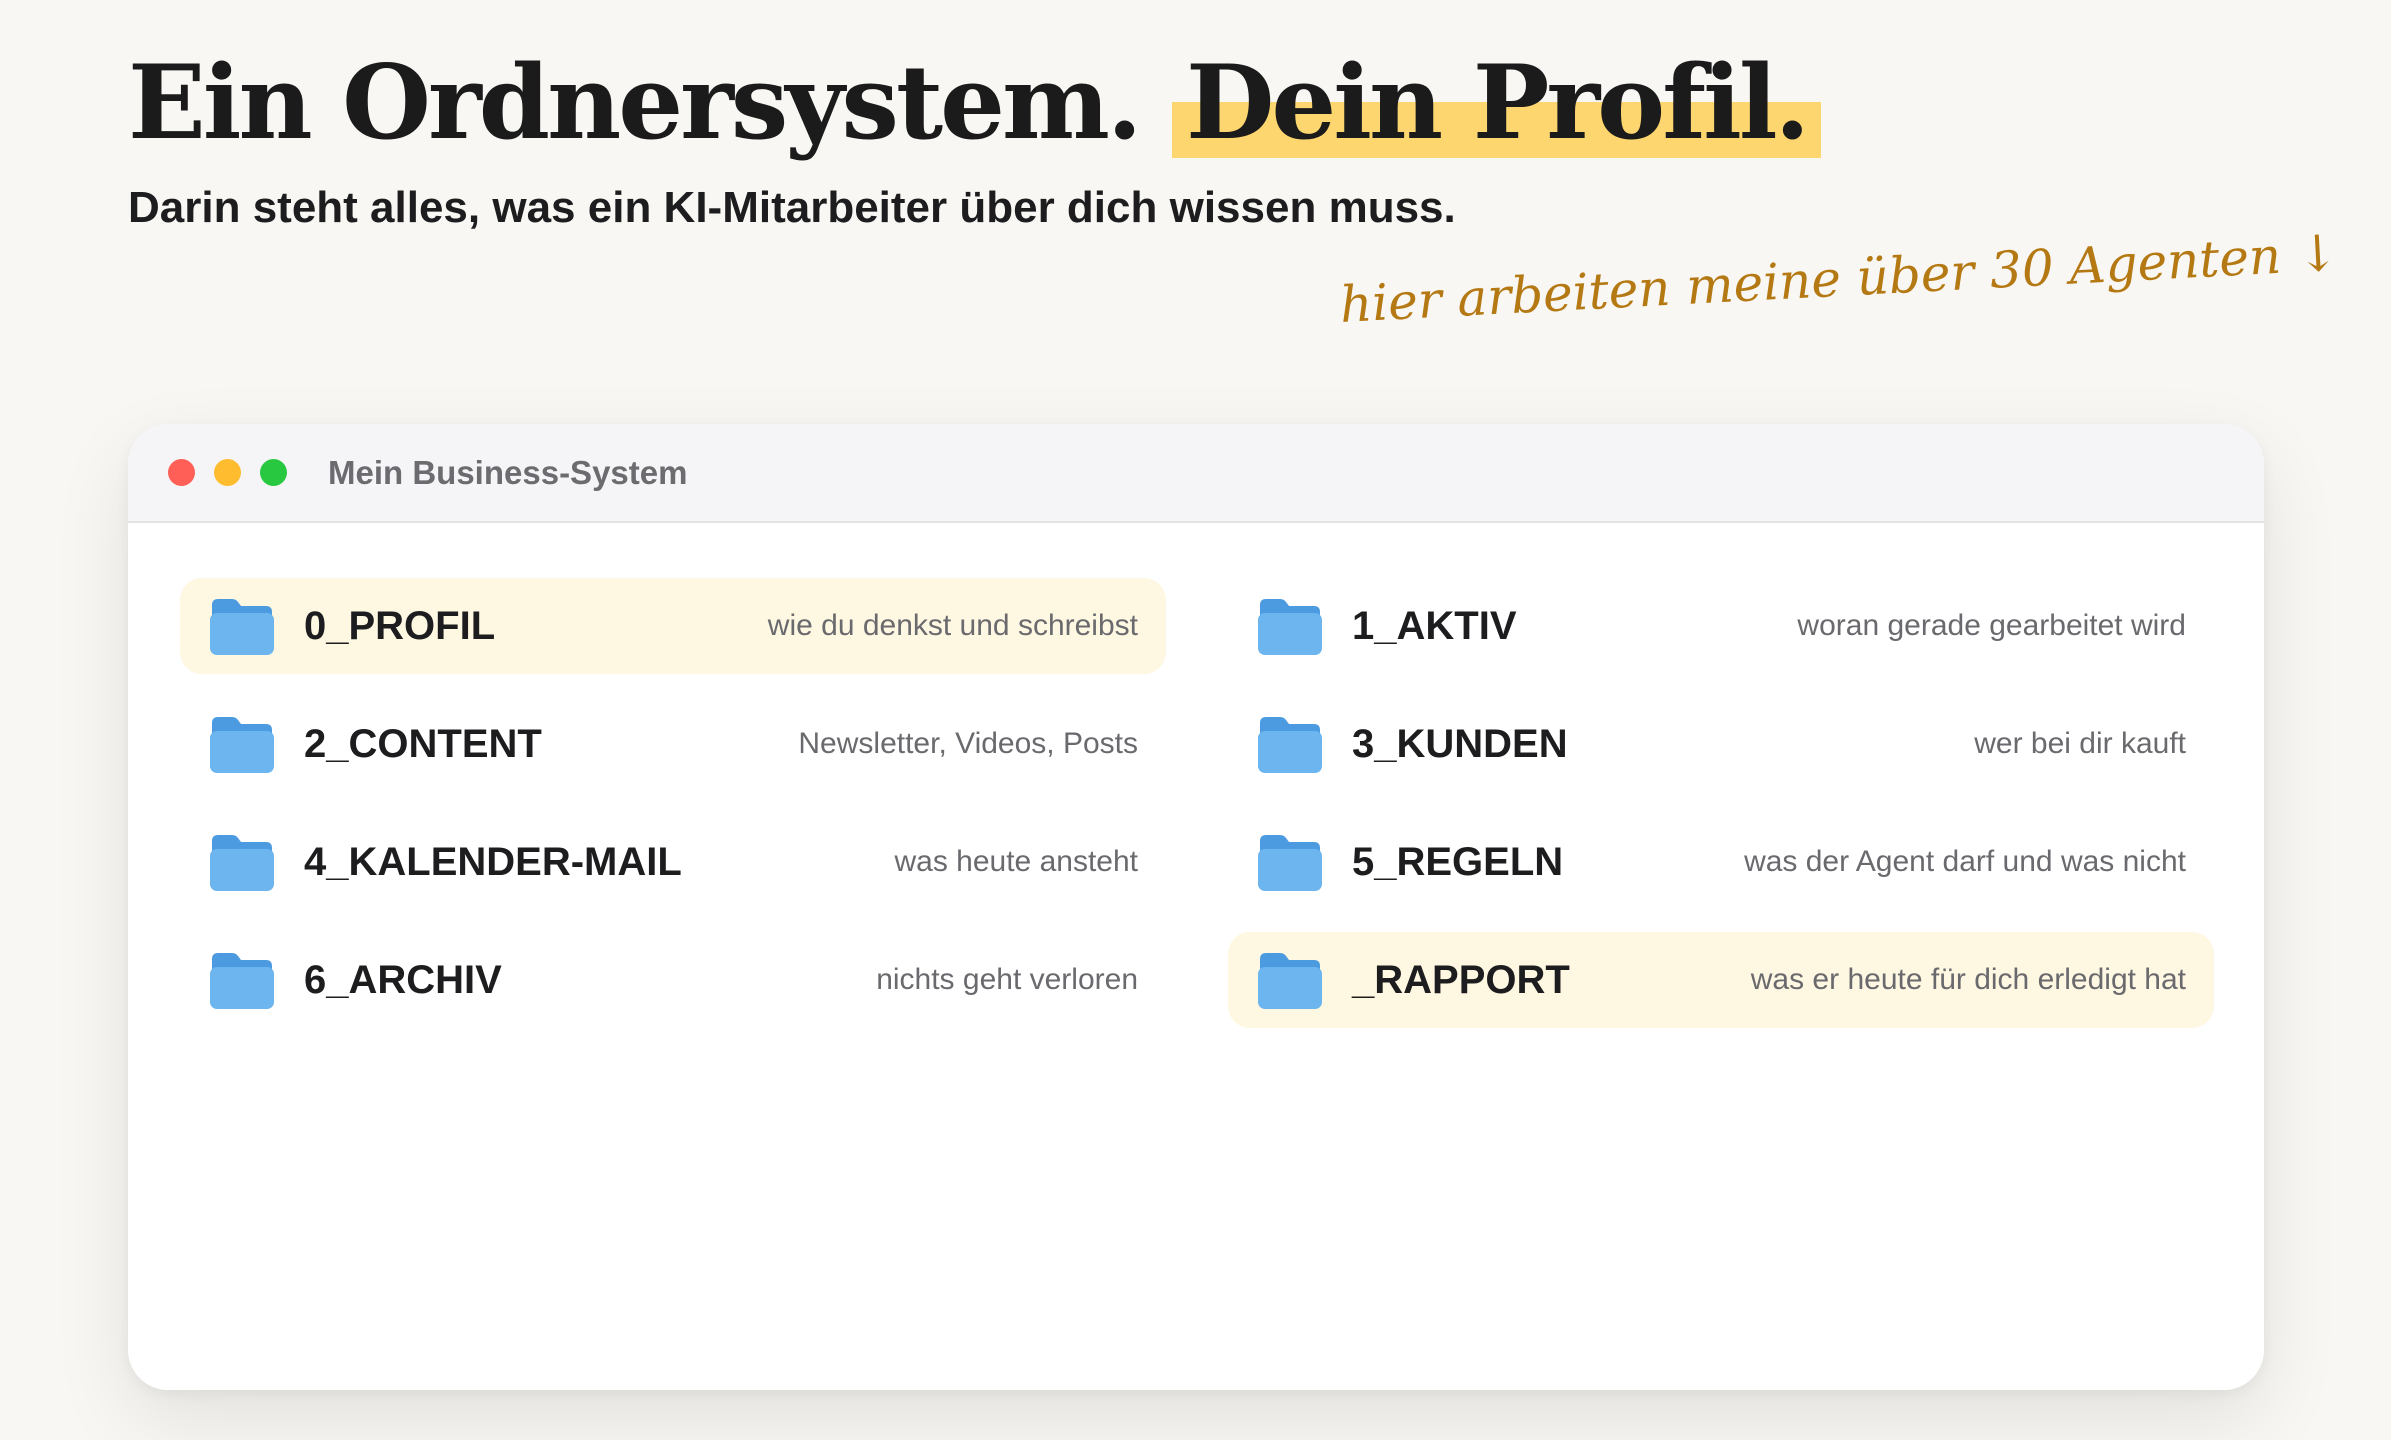 The image size is (2391, 1440). What do you see at coordinates (1496, 103) in the screenshot?
I see `headline-highlight: Dein Profil.` at bounding box center [1496, 103].